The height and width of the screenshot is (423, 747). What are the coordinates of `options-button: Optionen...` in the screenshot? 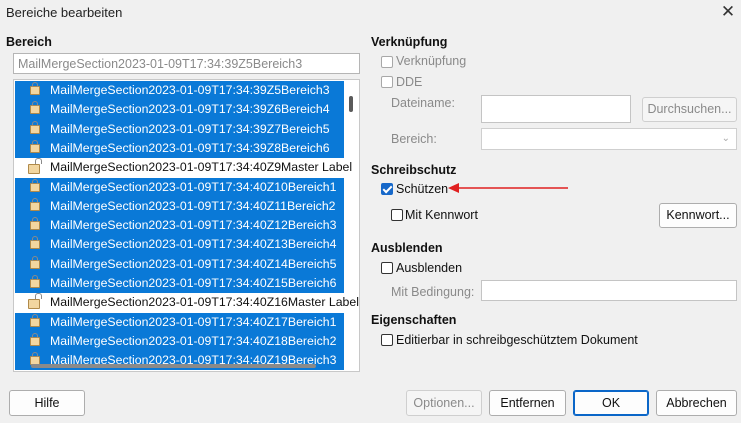 It's located at (444, 403).